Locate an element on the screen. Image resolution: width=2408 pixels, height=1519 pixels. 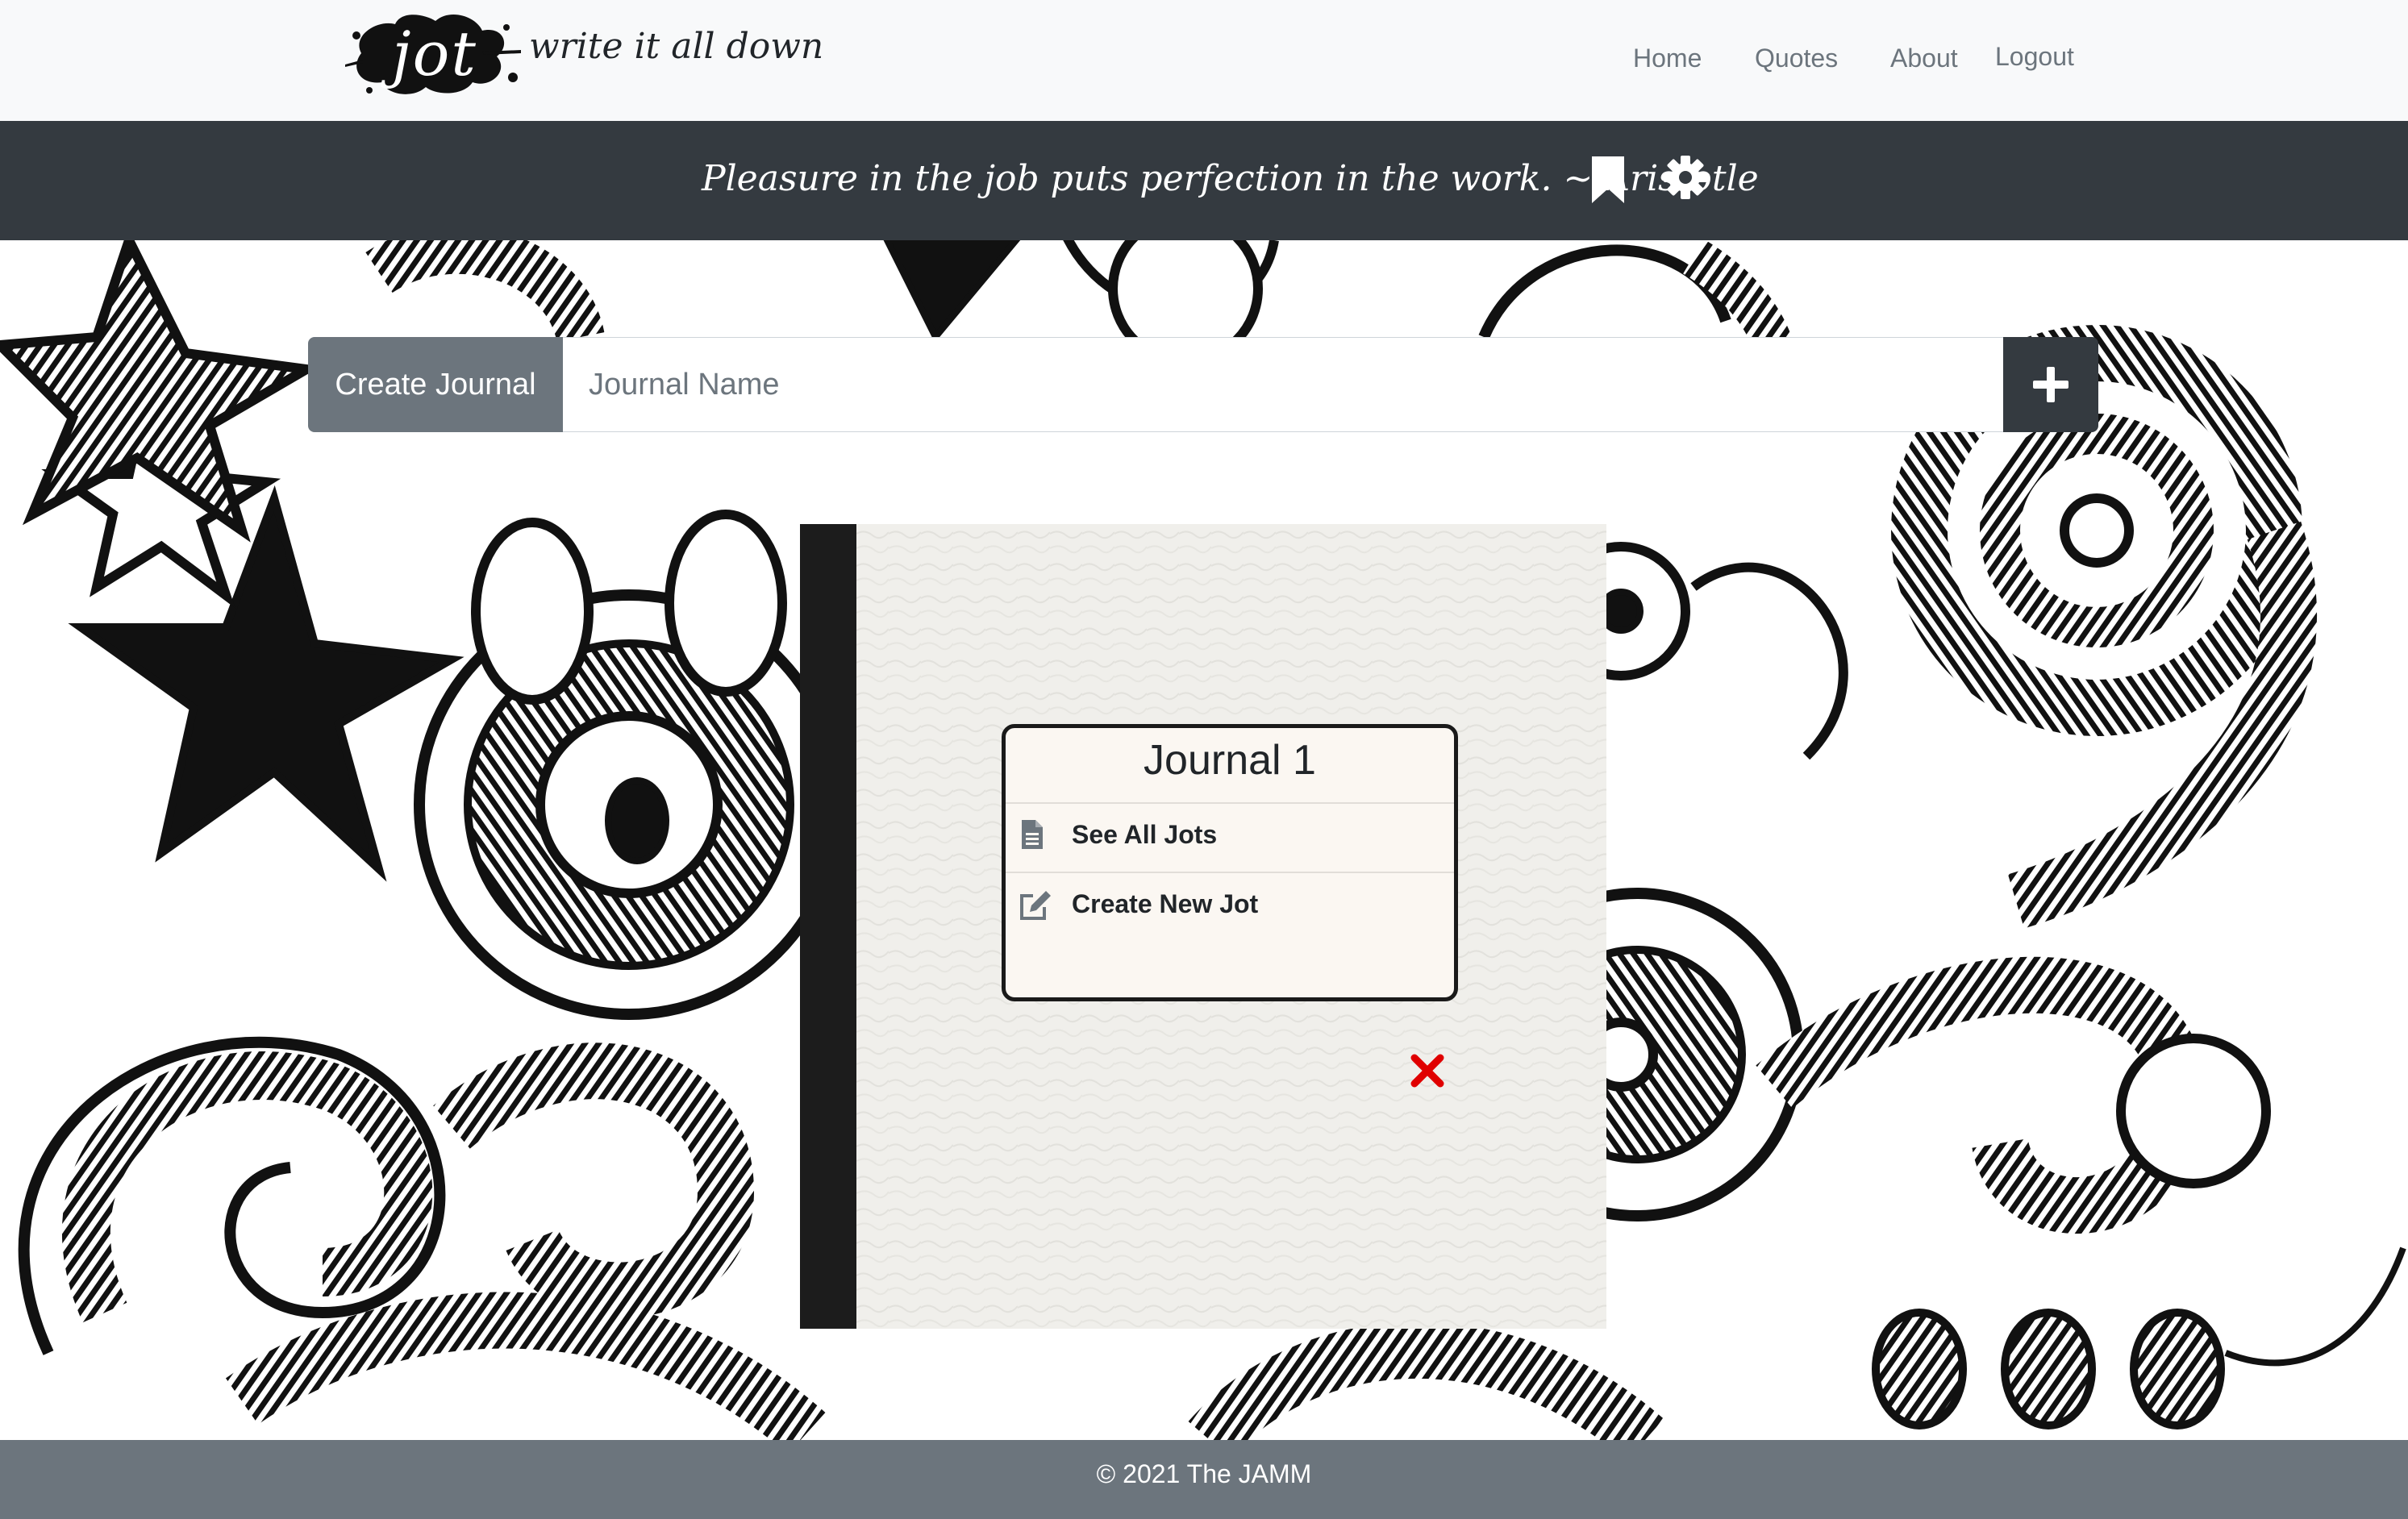
copyright-text: © 2021 The JAMM is located at coordinates (1204, 1473).